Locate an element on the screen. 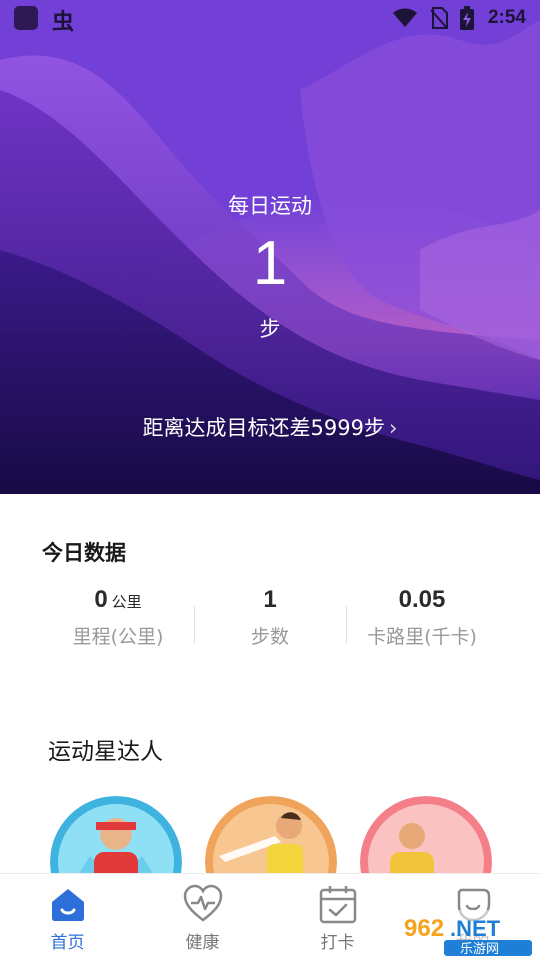 The image size is (540, 960). stat-distance-unit: 公里 is located at coordinates (126, 602).